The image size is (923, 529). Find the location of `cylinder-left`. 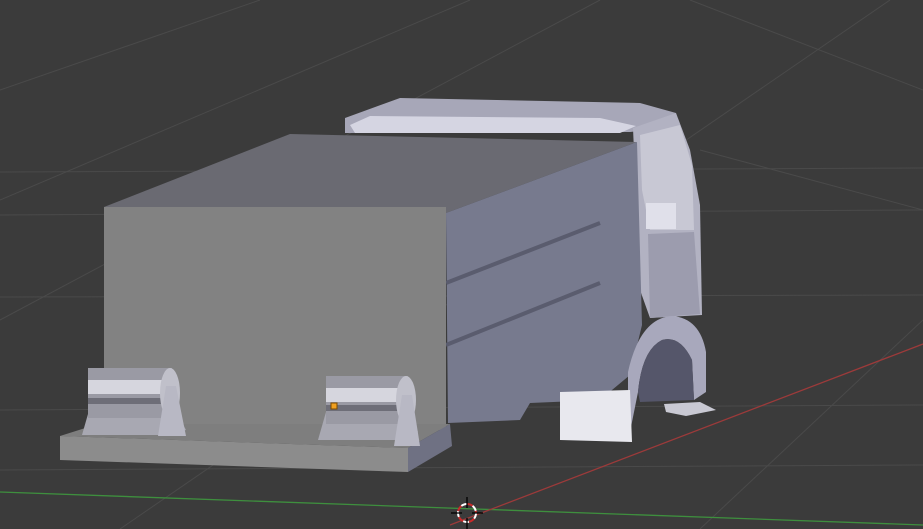

cylinder-left is located at coordinates (134, 402).